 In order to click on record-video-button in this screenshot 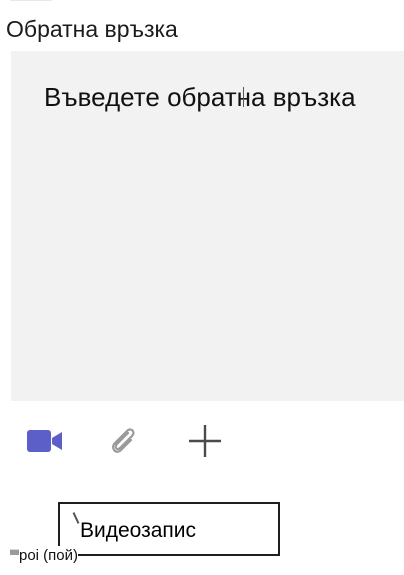, I will do `click(45, 441)`.